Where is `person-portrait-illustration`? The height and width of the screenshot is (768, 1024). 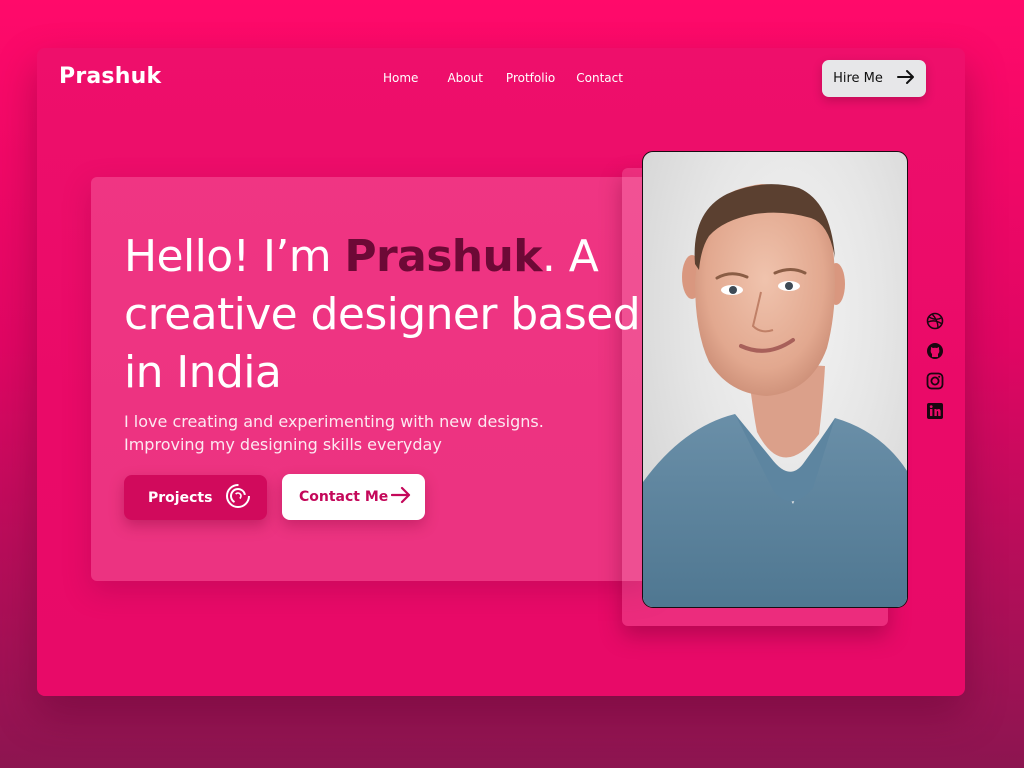 person-portrait-illustration is located at coordinates (775, 395).